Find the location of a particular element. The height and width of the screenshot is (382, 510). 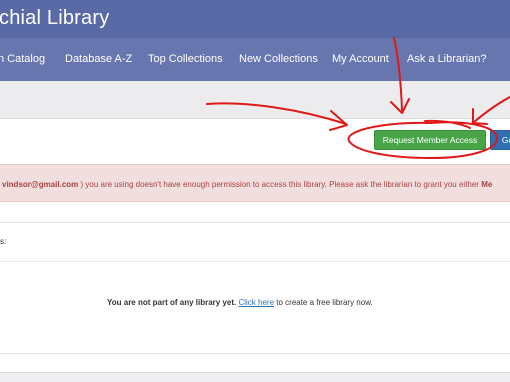

subheader-band is located at coordinates (255, 100).